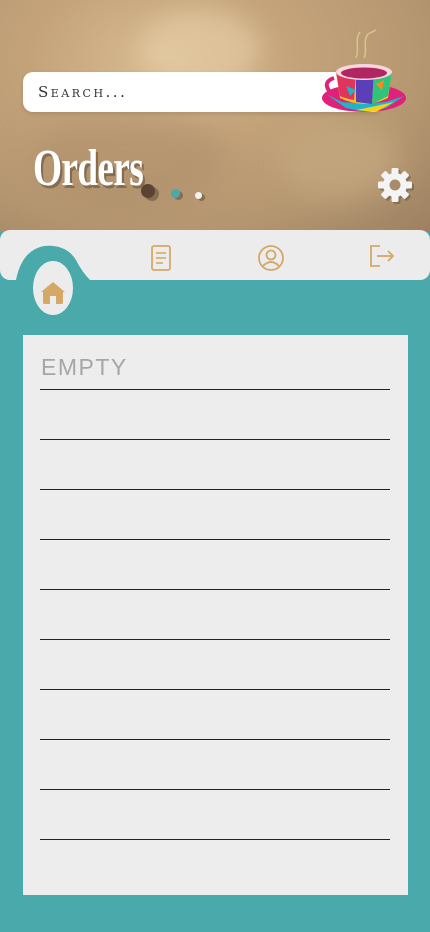 This screenshot has width=430, height=932. I want to click on tab-home, so click(55, 284).